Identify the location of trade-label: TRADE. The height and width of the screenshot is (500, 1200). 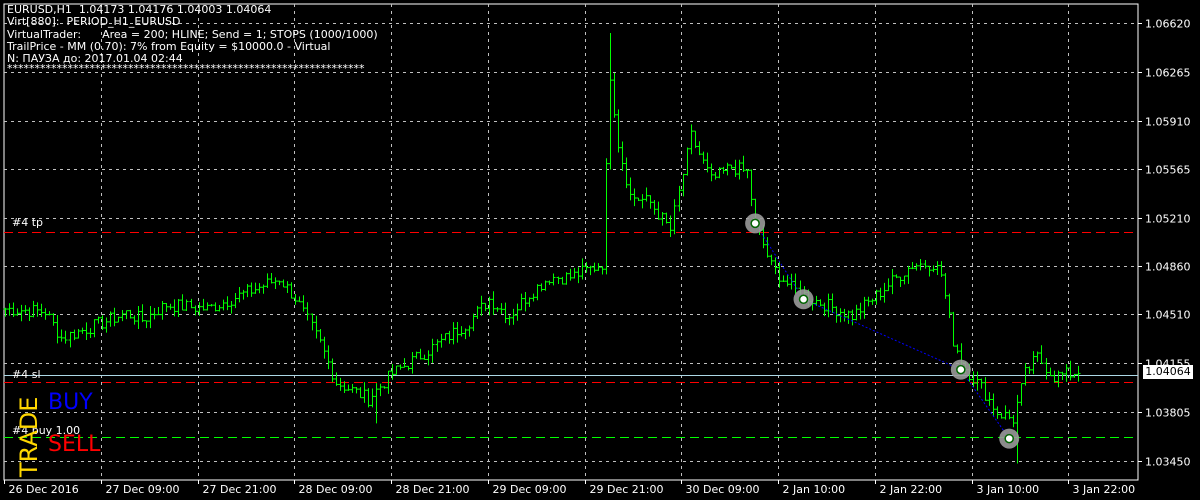
(29, 436).